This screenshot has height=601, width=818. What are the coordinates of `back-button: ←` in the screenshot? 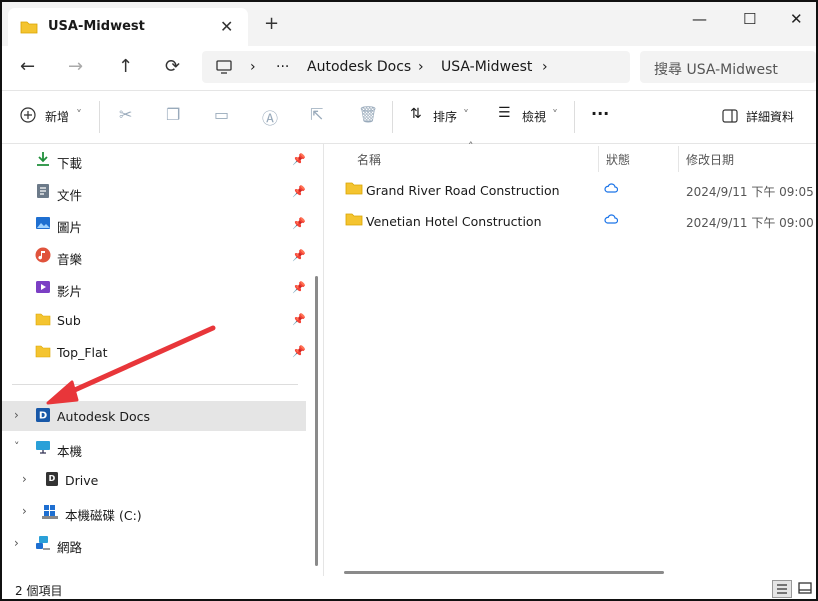 It's located at (27, 66).